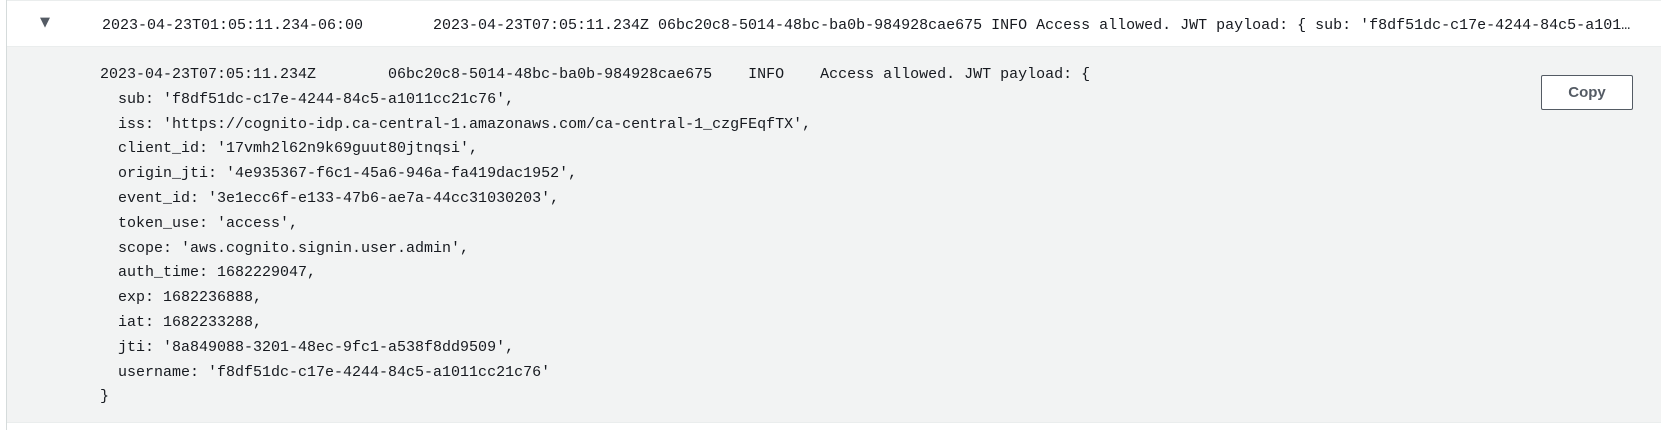 The width and height of the screenshot is (1661, 430). What do you see at coordinates (1587, 92) in the screenshot?
I see `copy-button: Copy` at bounding box center [1587, 92].